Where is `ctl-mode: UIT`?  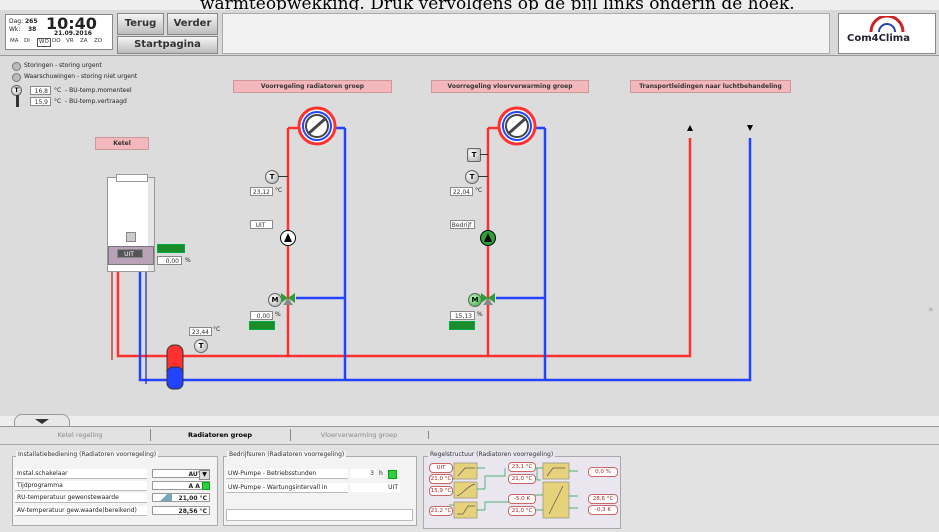 ctl-mode: UIT is located at coordinates (441, 468).